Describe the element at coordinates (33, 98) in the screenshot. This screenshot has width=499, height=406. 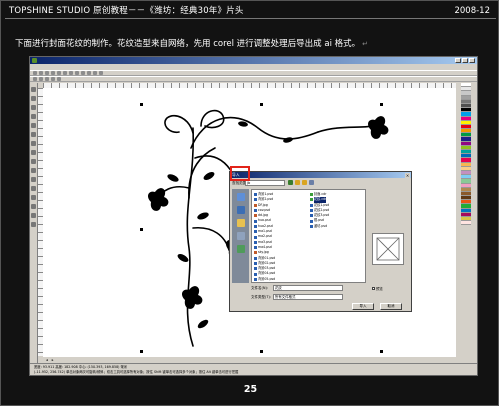
I see `shape-tool-icon` at that location.